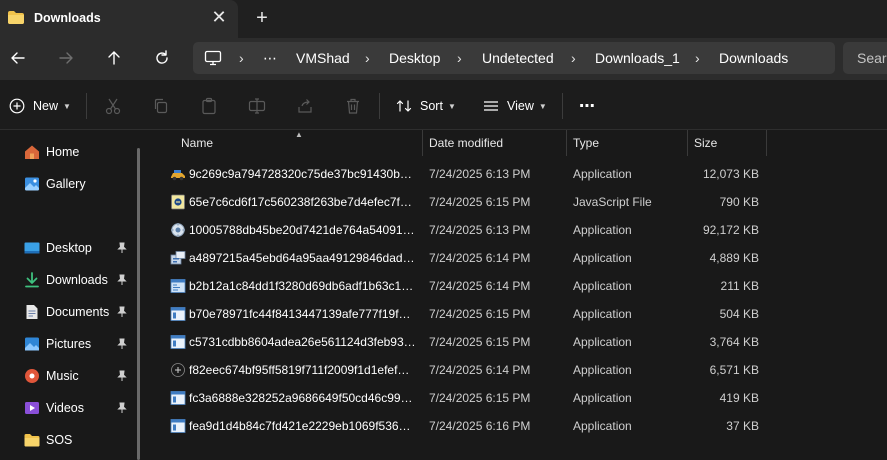 Image resolution: width=887 pixels, height=460 pixels. What do you see at coordinates (113, 106) in the screenshot?
I see `cut-icon` at bounding box center [113, 106].